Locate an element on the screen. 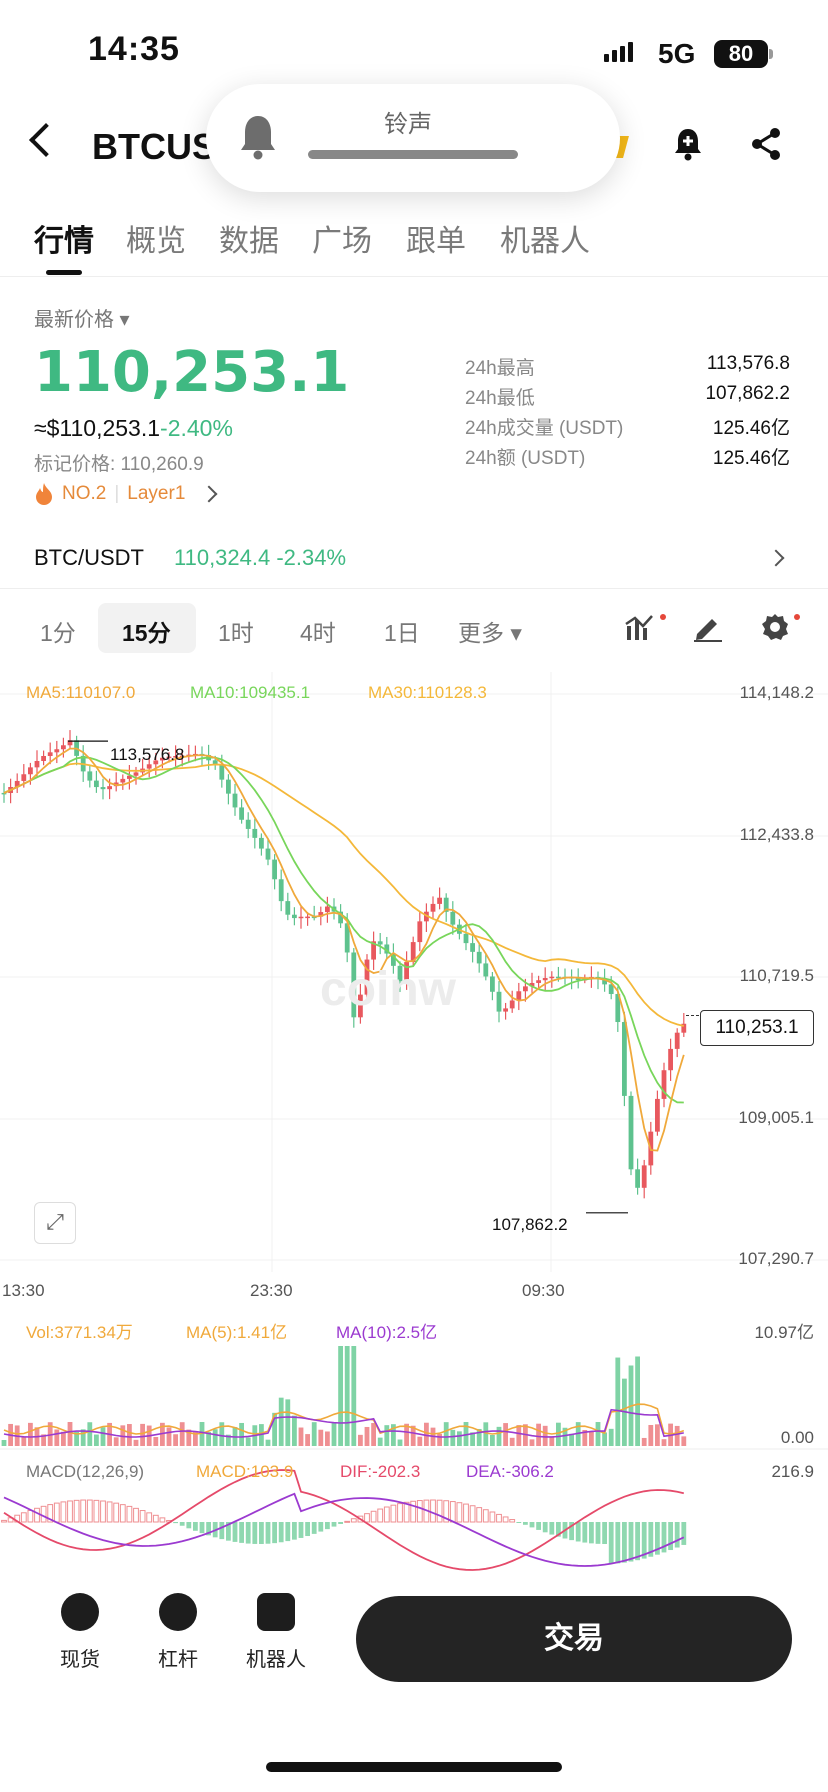 Image resolution: width=828 pixels, height=1792 pixels. settings-gear-icon is located at coordinates (775, 627).